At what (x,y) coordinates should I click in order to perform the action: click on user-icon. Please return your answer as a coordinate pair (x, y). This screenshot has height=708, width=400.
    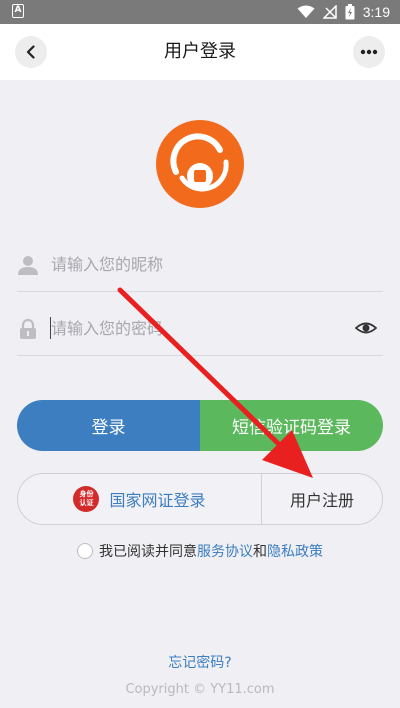
    Looking at the image, I should click on (28, 265).